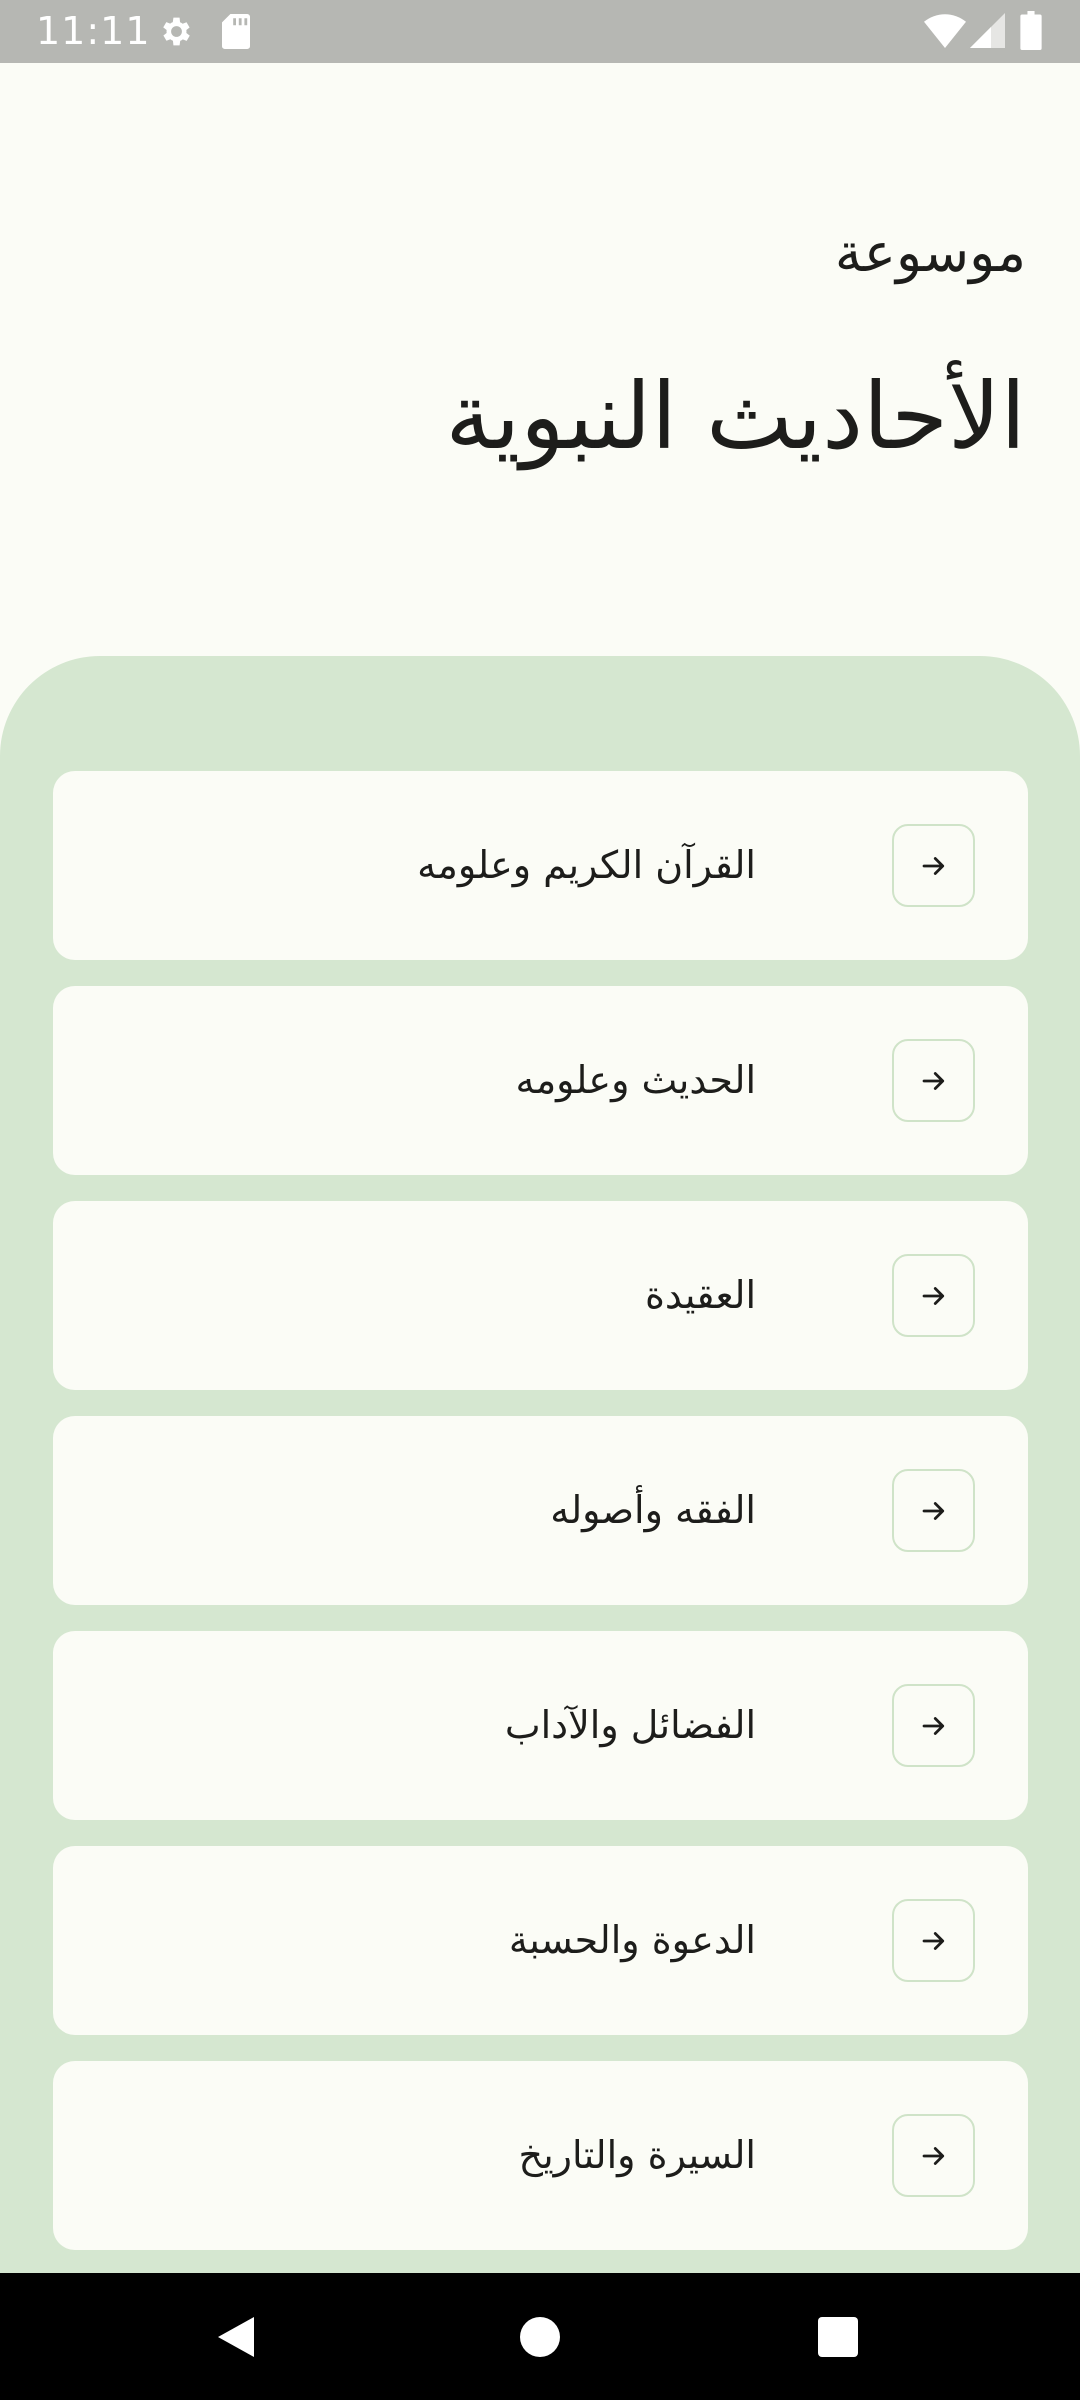 The image size is (1080, 2400). I want to click on category-card-aqidah: العقيدة, so click(540, 1295).